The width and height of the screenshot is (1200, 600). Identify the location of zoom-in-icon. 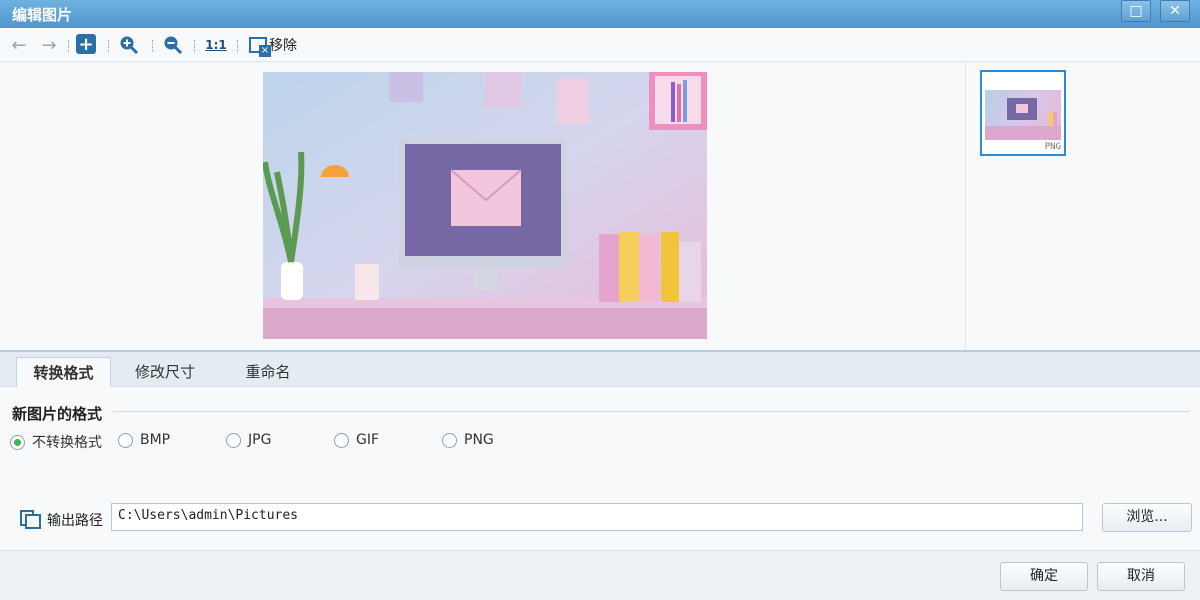
(129, 45).